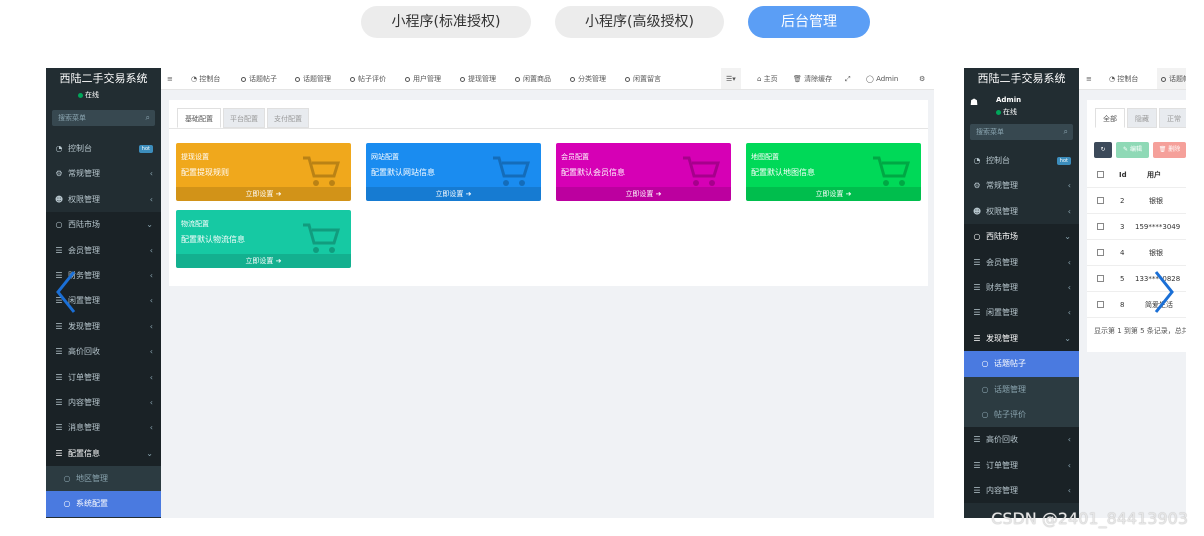 Image resolution: width=1204 pixels, height=536 pixels. I want to click on sidebar-item-idle: ☰ 闲置管理 ‹, so click(1021, 313).